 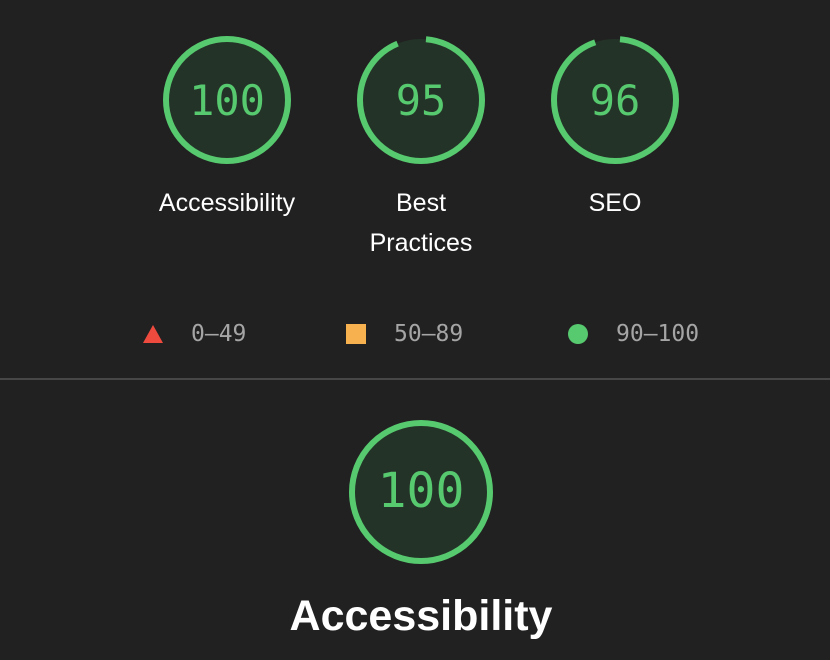 What do you see at coordinates (421, 616) in the screenshot?
I see `category-title: Accessibility` at bounding box center [421, 616].